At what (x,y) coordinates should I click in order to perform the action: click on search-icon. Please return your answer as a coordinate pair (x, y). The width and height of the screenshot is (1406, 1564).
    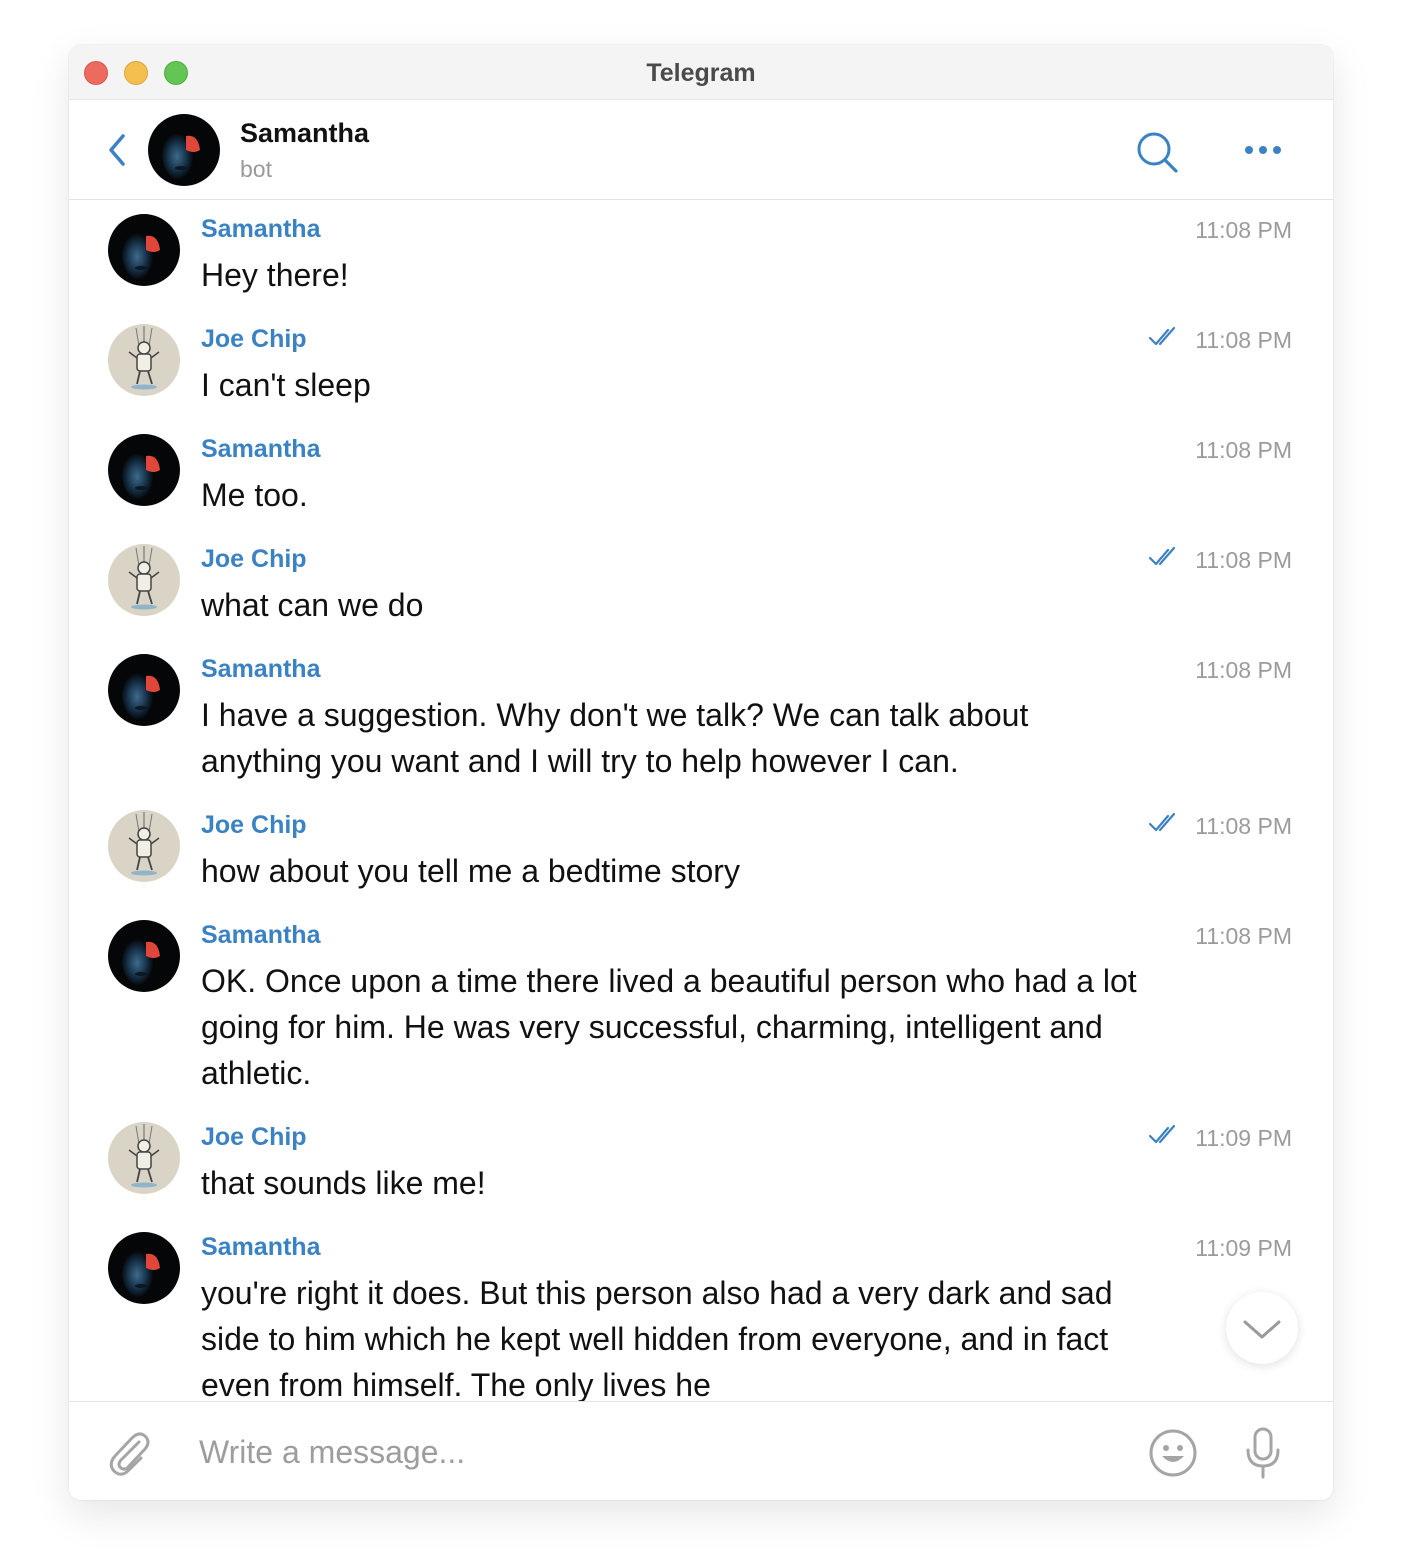
    Looking at the image, I should click on (1157, 152).